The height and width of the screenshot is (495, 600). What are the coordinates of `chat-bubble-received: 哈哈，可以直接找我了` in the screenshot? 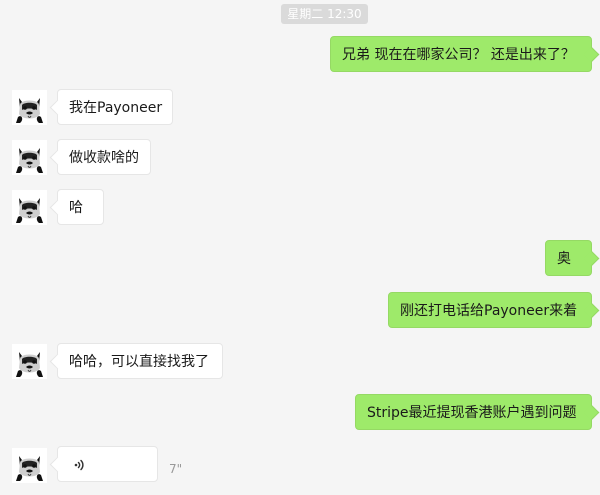 It's located at (140, 361).